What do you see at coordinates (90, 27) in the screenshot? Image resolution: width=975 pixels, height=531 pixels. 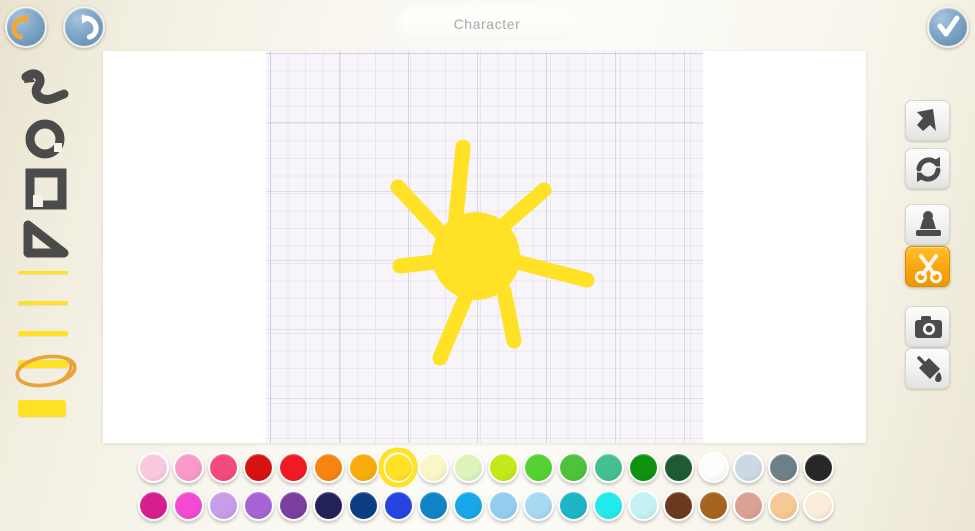 I see `redo-arrow-icon` at bounding box center [90, 27].